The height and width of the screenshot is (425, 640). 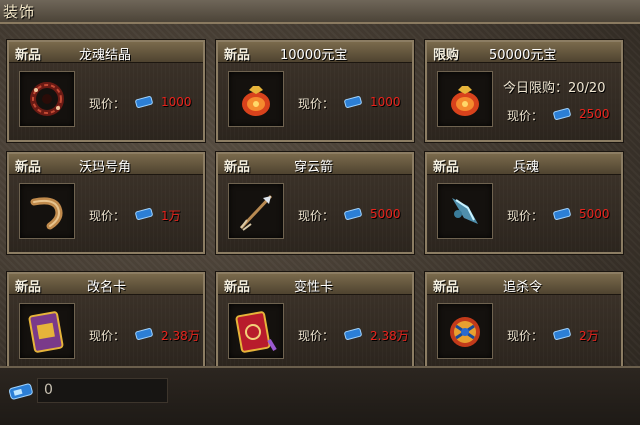 I want to click on item-name: 改名卡, so click(x=107, y=287).